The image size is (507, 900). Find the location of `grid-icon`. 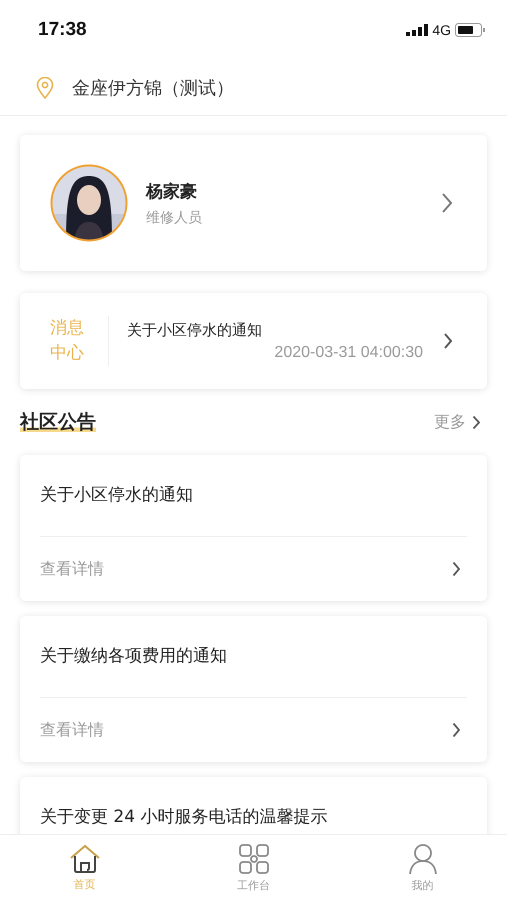

grid-icon is located at coordinates (254, 858).